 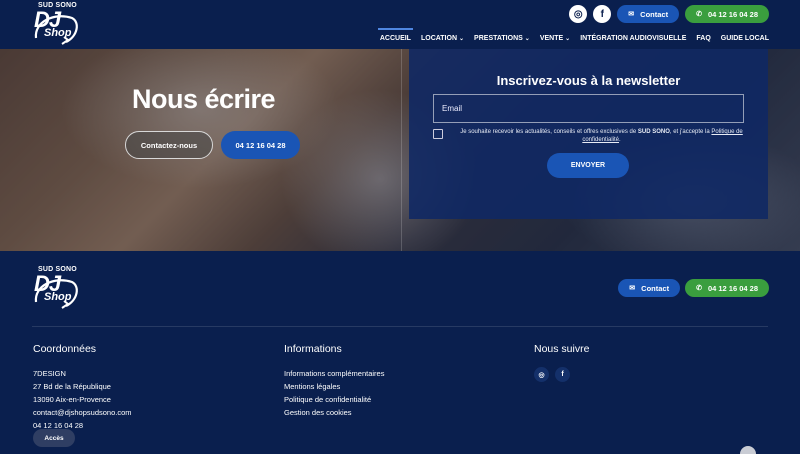 What do you see at coordinates (690, 132) in the screenshot?
I see `consent-middle: , et j'accepte la` at bounding box center [690, 132].